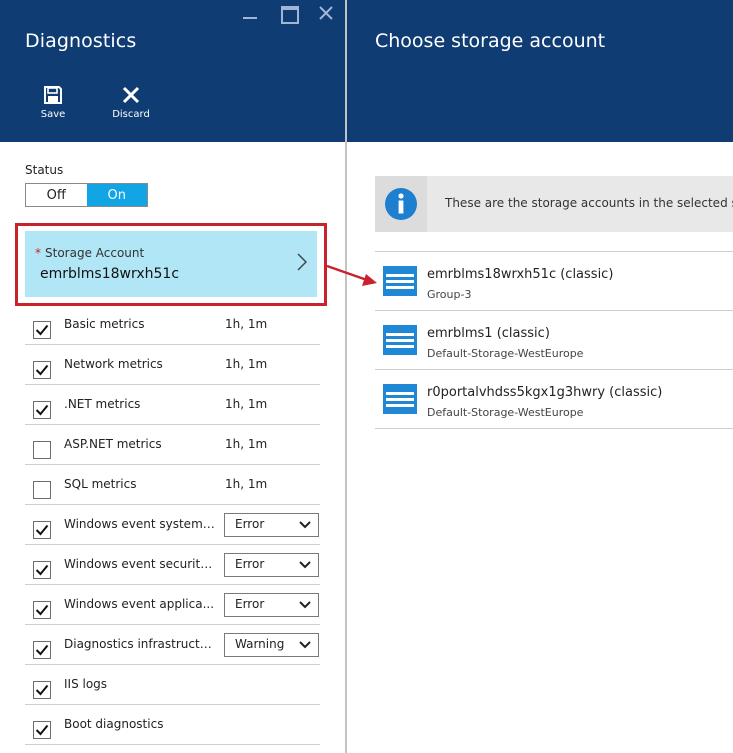 This screenshot has height=753, width=733. Describe the element at coordinates (172, 445) in the screenshot. I see `metric-row: ASP.NET metrics 1h, 1m` at that location.